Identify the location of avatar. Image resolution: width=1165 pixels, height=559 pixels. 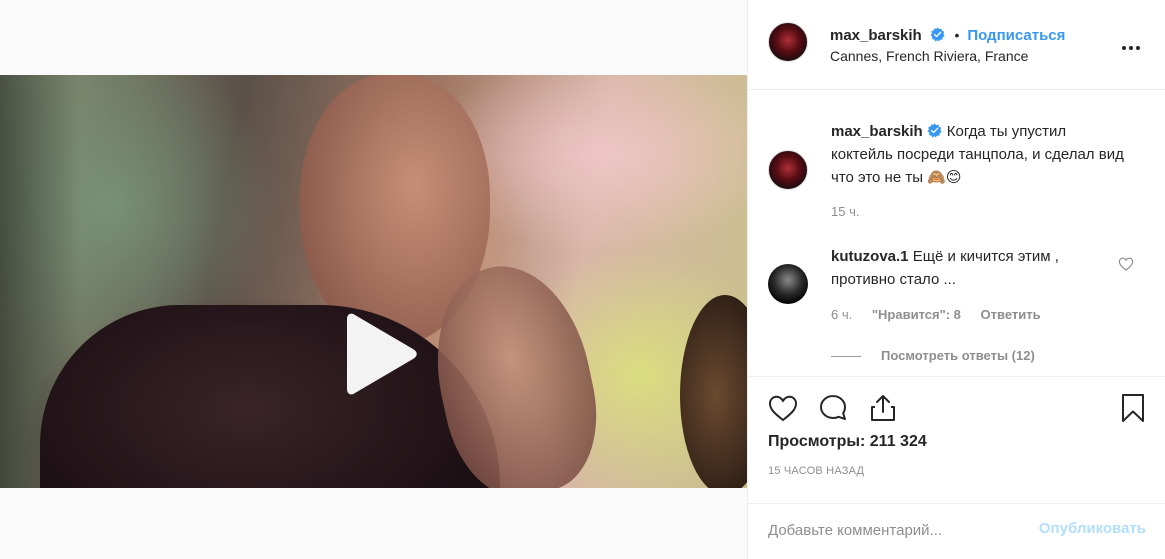
(788, 42).